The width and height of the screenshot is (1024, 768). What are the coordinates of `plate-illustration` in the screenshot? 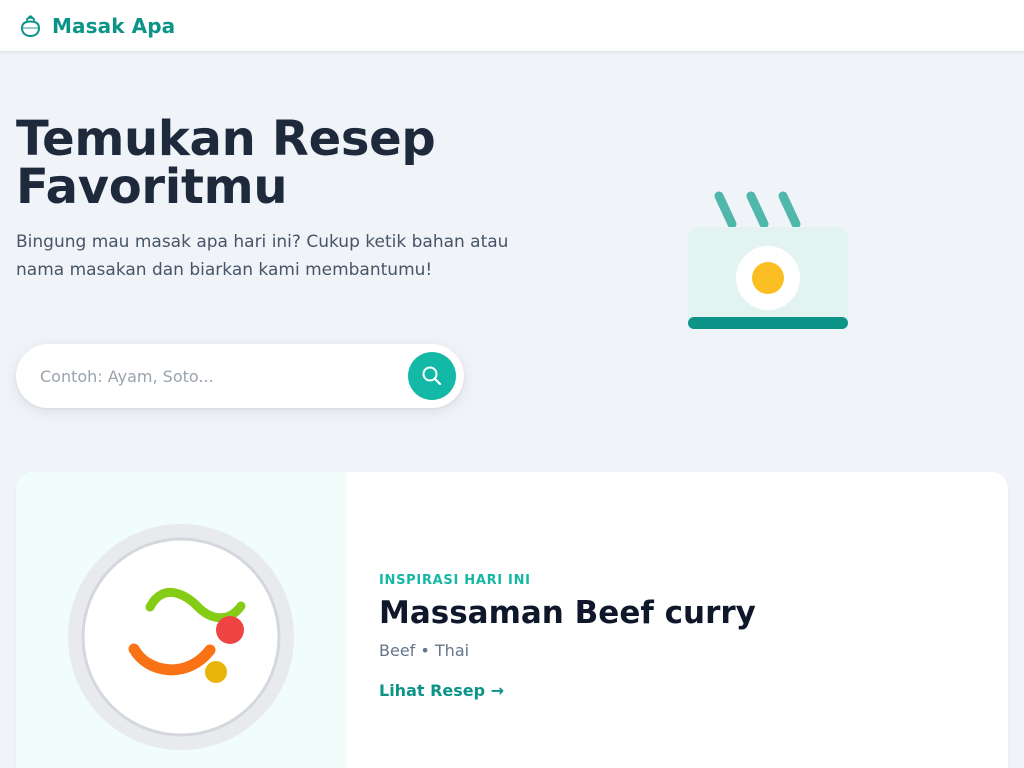 It's located at (181, 637).